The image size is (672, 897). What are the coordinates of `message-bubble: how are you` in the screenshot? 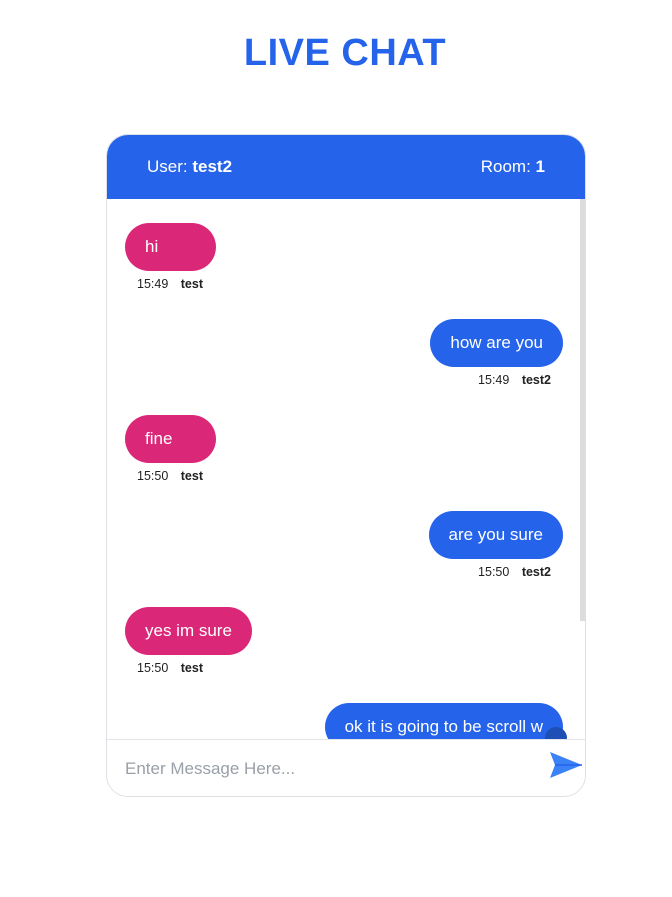 It's located at (496, 343).